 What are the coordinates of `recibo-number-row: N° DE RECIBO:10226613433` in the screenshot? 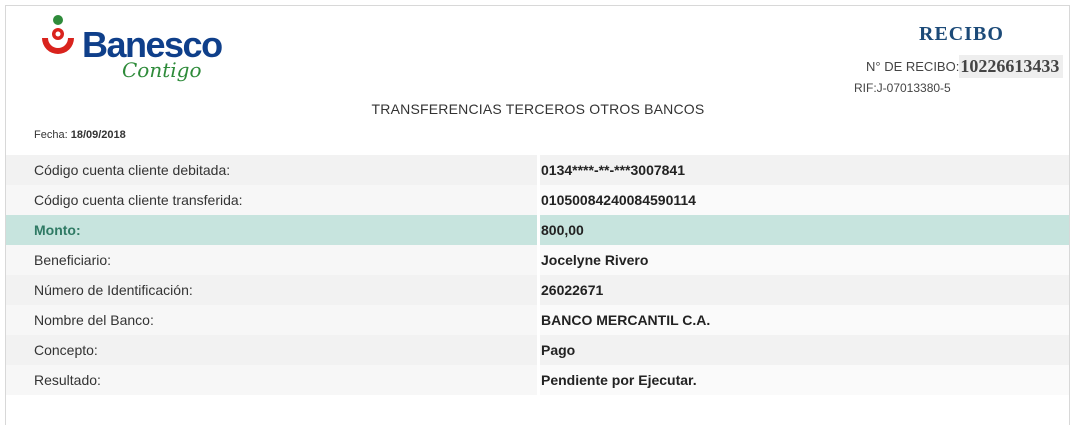 It's located at (965, 66).